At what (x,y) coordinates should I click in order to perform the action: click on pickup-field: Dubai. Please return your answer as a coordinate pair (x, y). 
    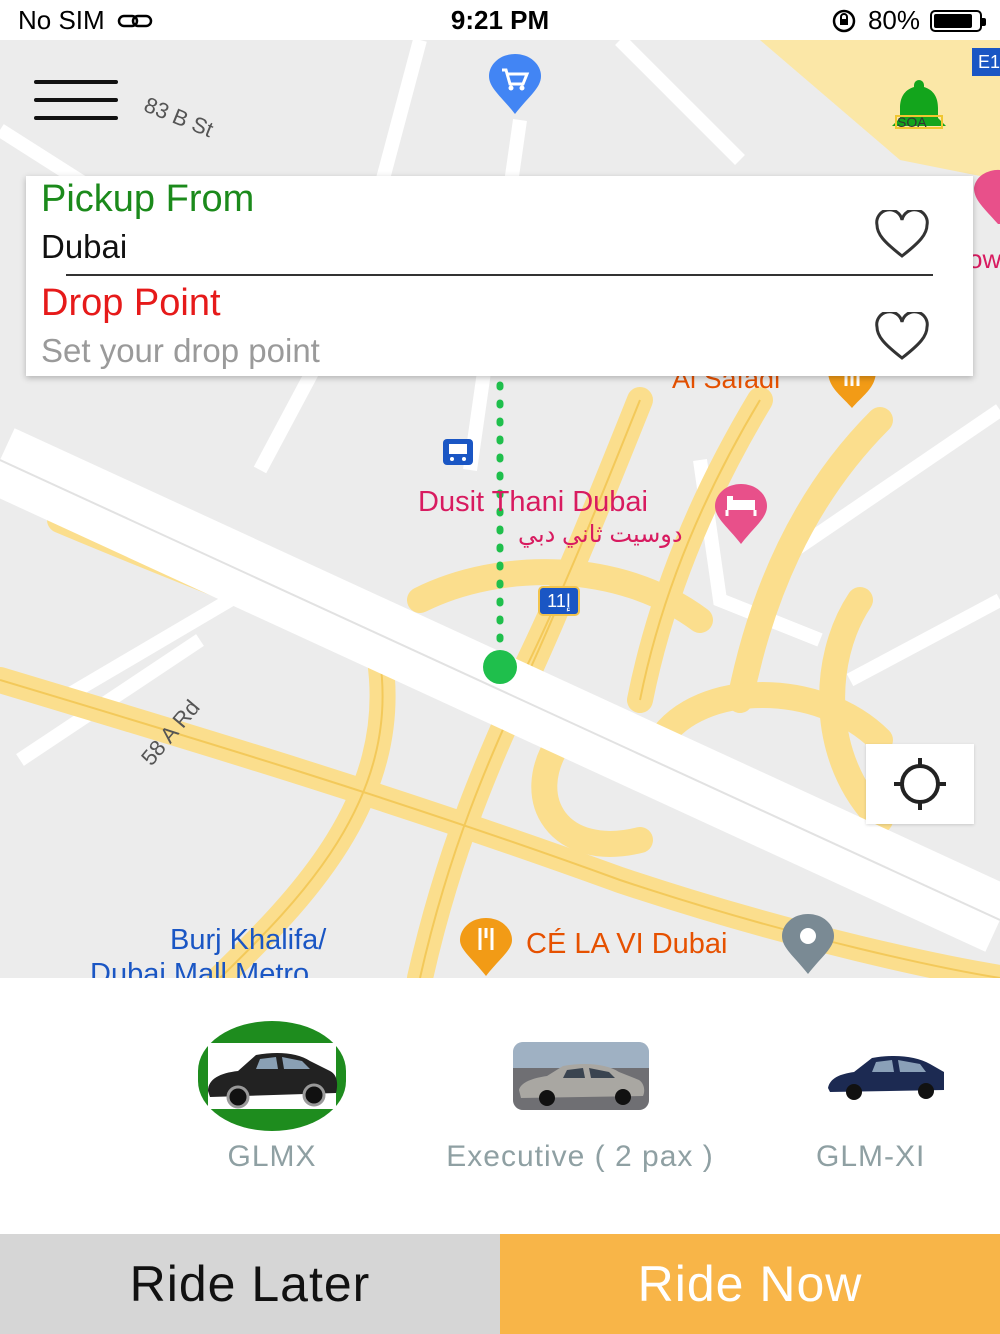
    Looking at the image, I should click on (84, 247).